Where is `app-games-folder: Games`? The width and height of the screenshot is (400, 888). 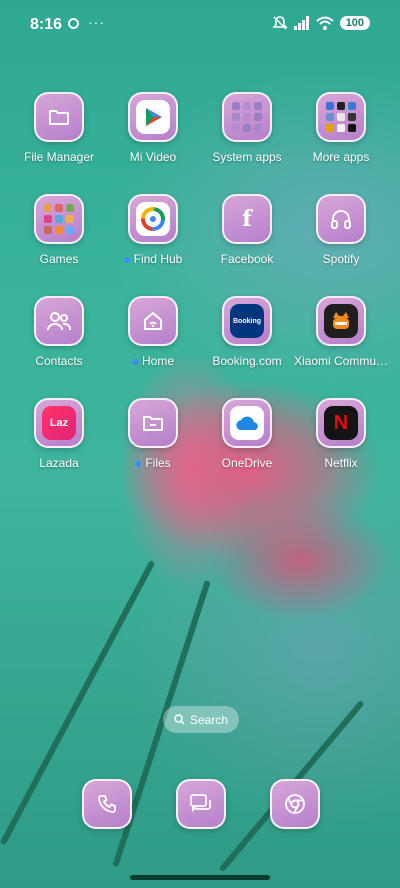
app-games-folder: Games is located at coordinates (59, 230).